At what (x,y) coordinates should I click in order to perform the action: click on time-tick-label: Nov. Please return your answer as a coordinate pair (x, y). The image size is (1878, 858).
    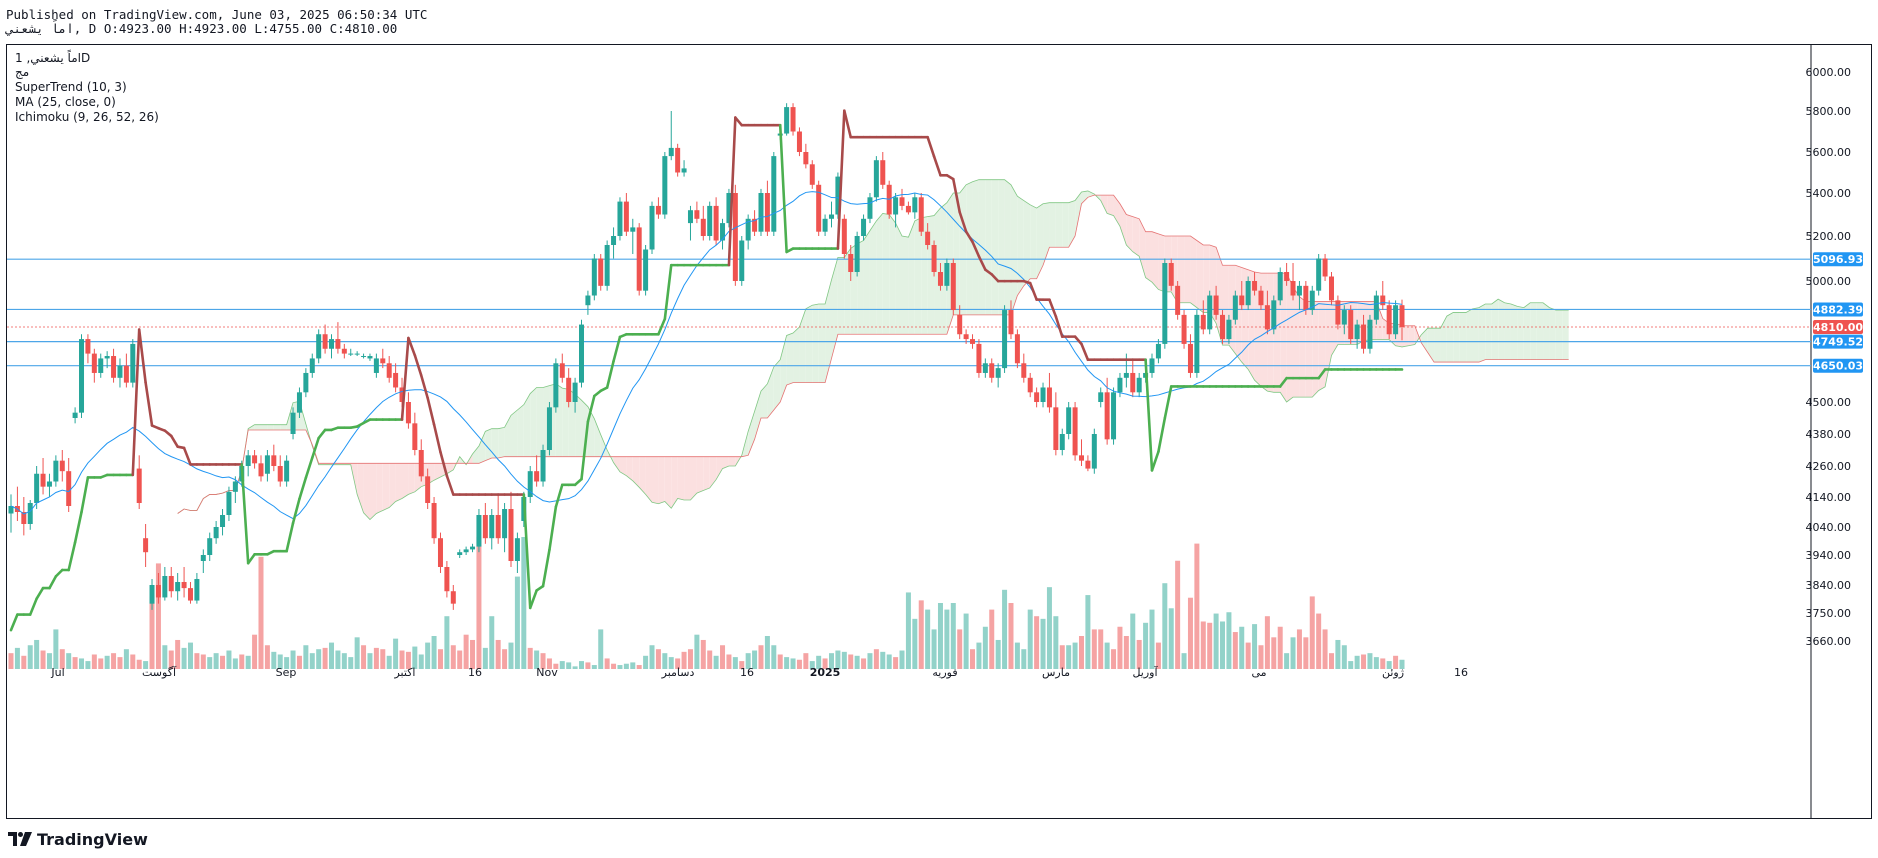
    Looking at the image, I should click on (547, 672).